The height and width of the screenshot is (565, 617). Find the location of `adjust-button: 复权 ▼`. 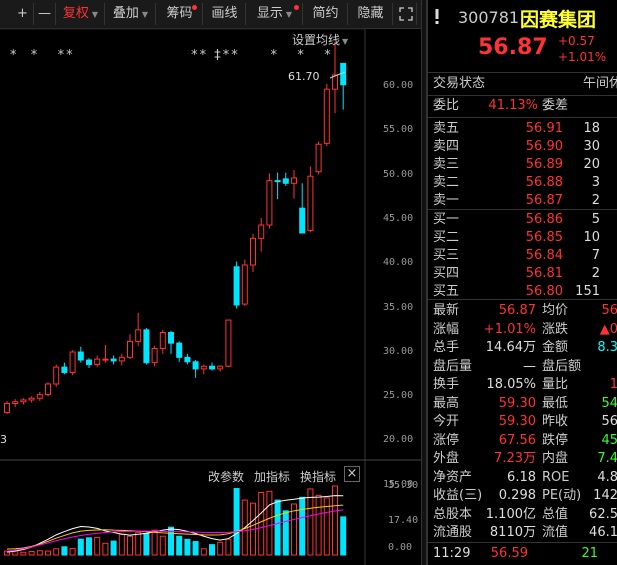

adjust-button: 复权 ▼ is located at coordinates (81, 14).